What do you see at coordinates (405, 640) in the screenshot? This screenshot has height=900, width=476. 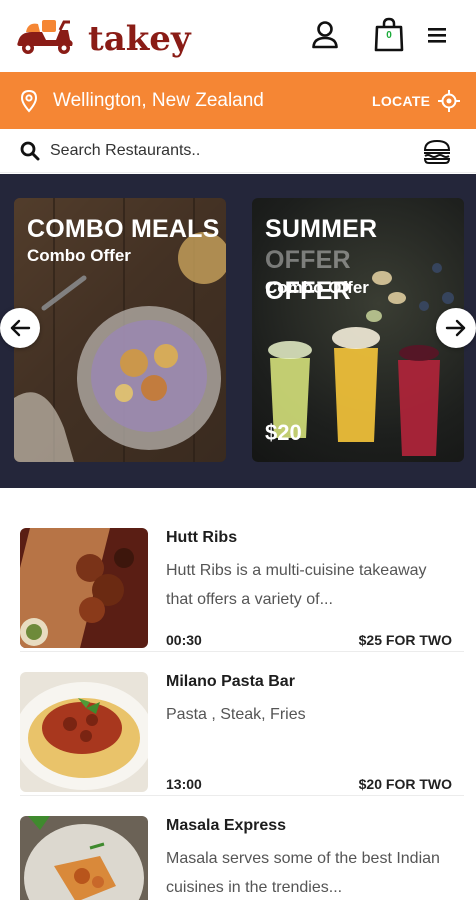 I see `price-for-two: $25 FOR TWO` at bounding box center [405, 640].